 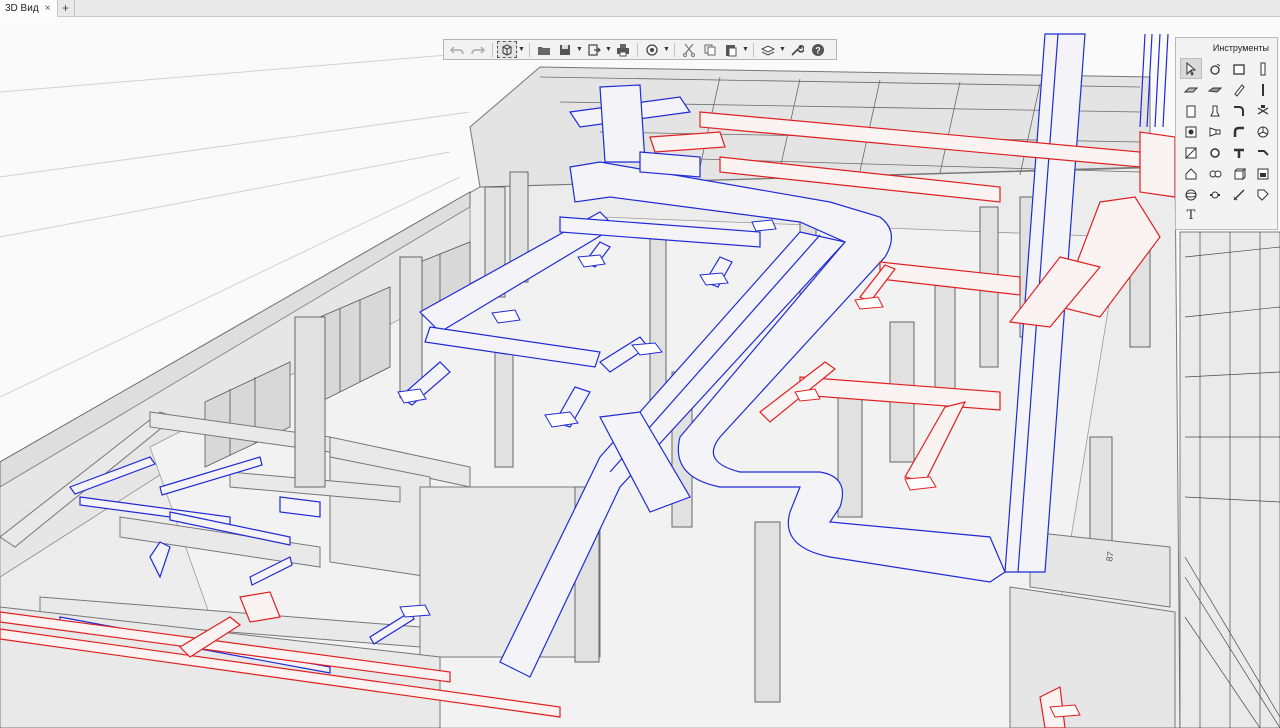 I want to click on tab-3d-view: 3D Вид ×, so click(x=29, y=8).